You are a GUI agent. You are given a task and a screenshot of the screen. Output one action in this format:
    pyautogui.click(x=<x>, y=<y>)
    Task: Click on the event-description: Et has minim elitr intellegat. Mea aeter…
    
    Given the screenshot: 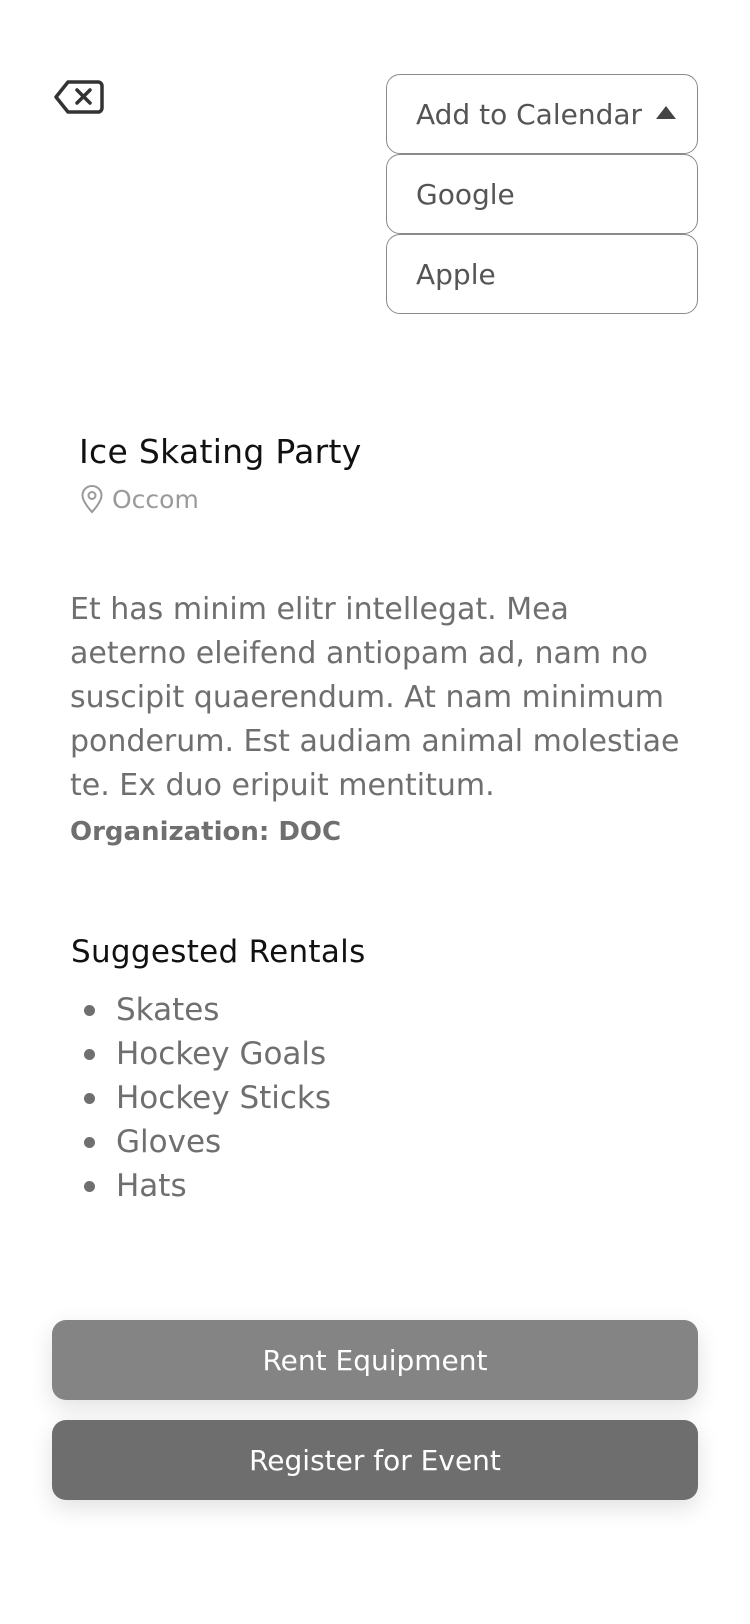 What is the action you would take?
    pyautogui.click(x=375, y=697)
    